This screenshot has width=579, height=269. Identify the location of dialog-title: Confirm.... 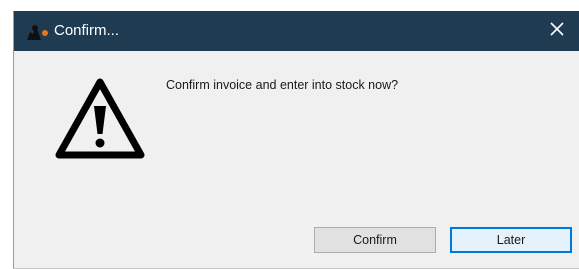
(87, 30).